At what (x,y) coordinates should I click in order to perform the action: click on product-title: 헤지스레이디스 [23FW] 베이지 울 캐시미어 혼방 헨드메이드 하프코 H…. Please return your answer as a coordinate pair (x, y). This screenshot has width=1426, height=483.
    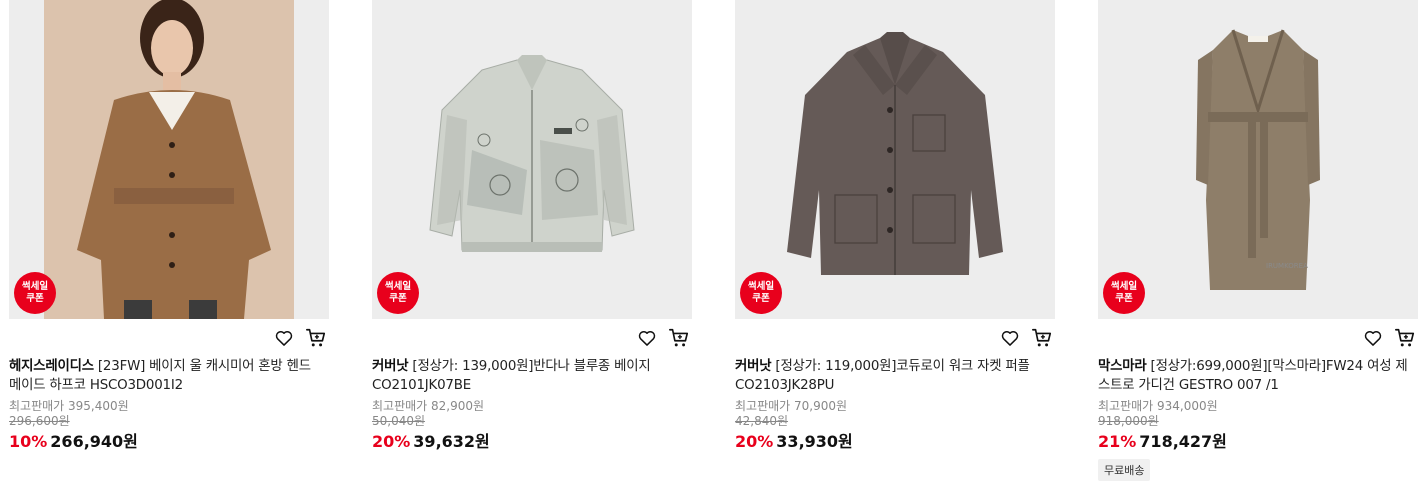
    Looking at the image, I should click on (164, 376).